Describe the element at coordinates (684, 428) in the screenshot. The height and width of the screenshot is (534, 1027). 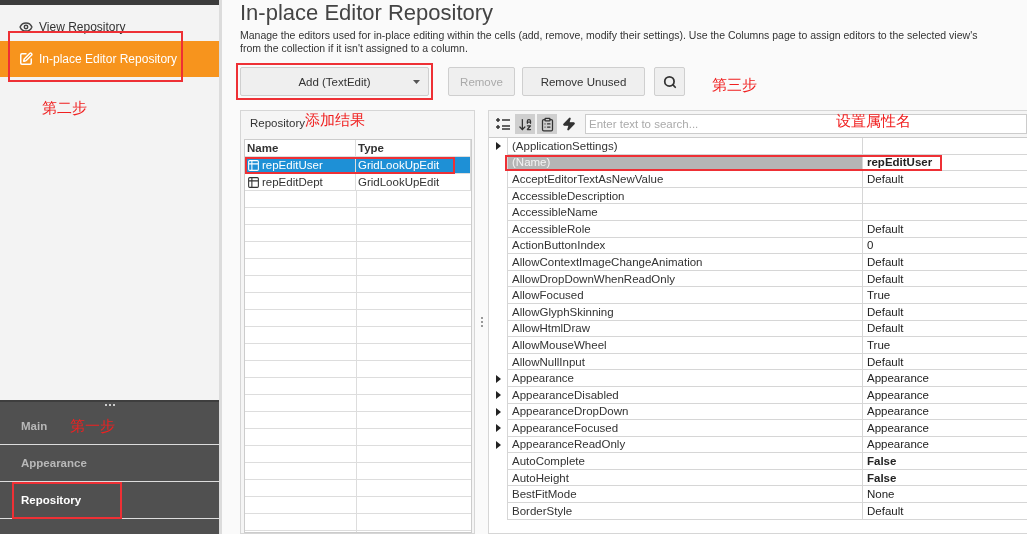
I see `property-name: AppearanceFocused` at that location.